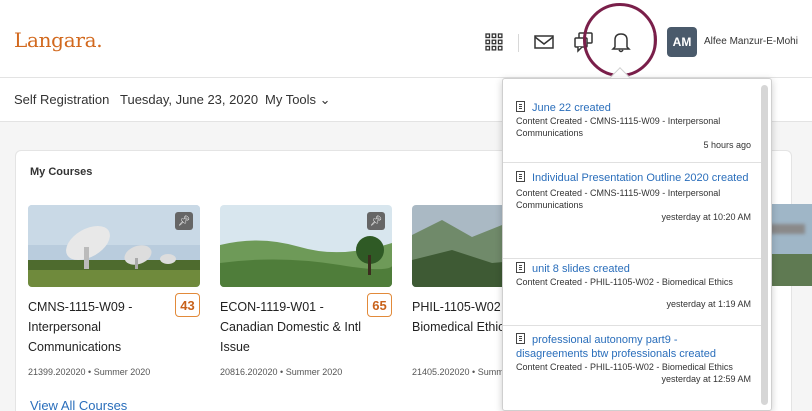 This screenshot has height=411, width=812. Describe the element at coordinates (281, 372) in the screenshot. I see `course-meta: 20816.202020 • Summer 2020` at that location.